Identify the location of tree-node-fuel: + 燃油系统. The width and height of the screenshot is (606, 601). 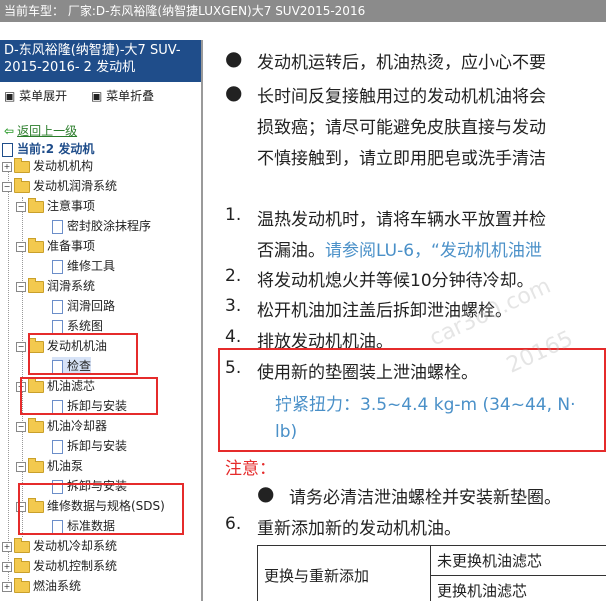
(41, 586).